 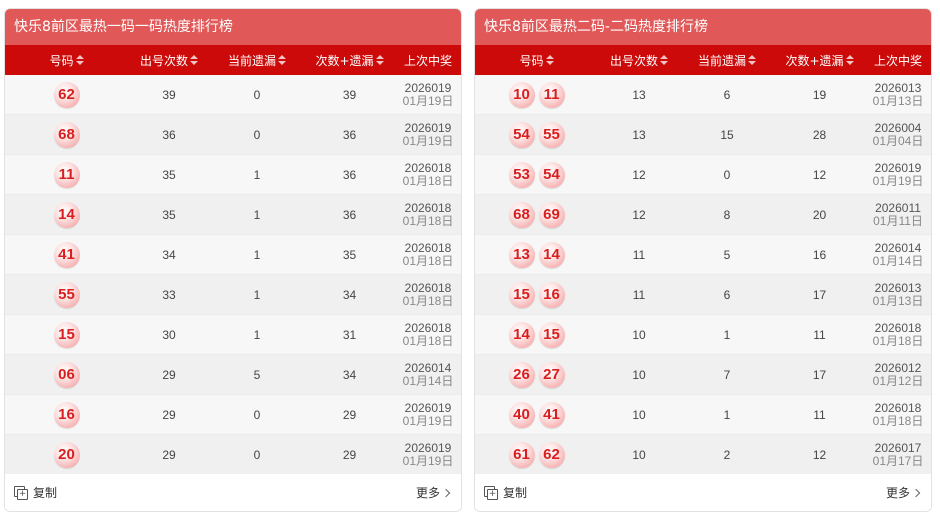 What do you see at coordinates (898, 447) in the screenshot?
I see `issue-number: 2026017` at bounding box center [898, 447].